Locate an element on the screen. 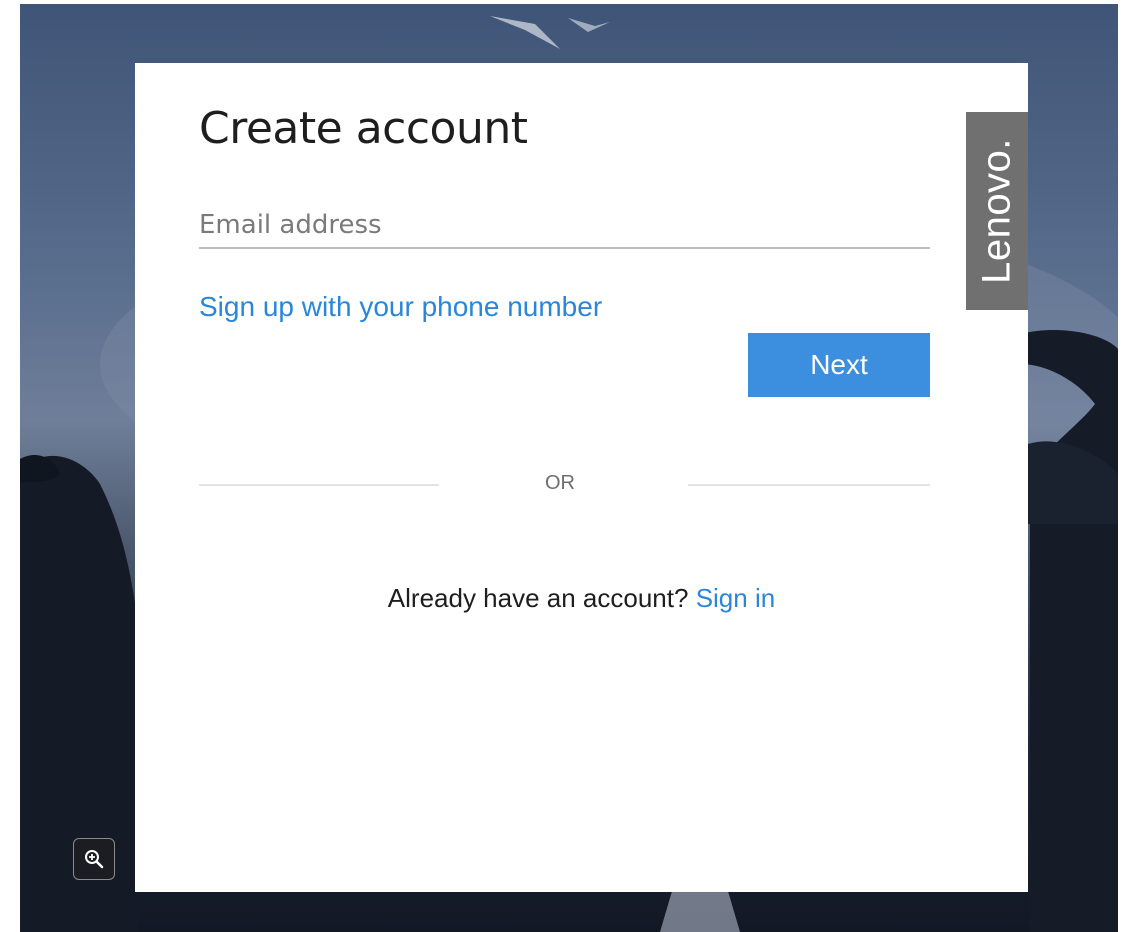 Image resolution: width=1126 pixels, height=932 pixels. email-field is located at coordinates (564, 226).